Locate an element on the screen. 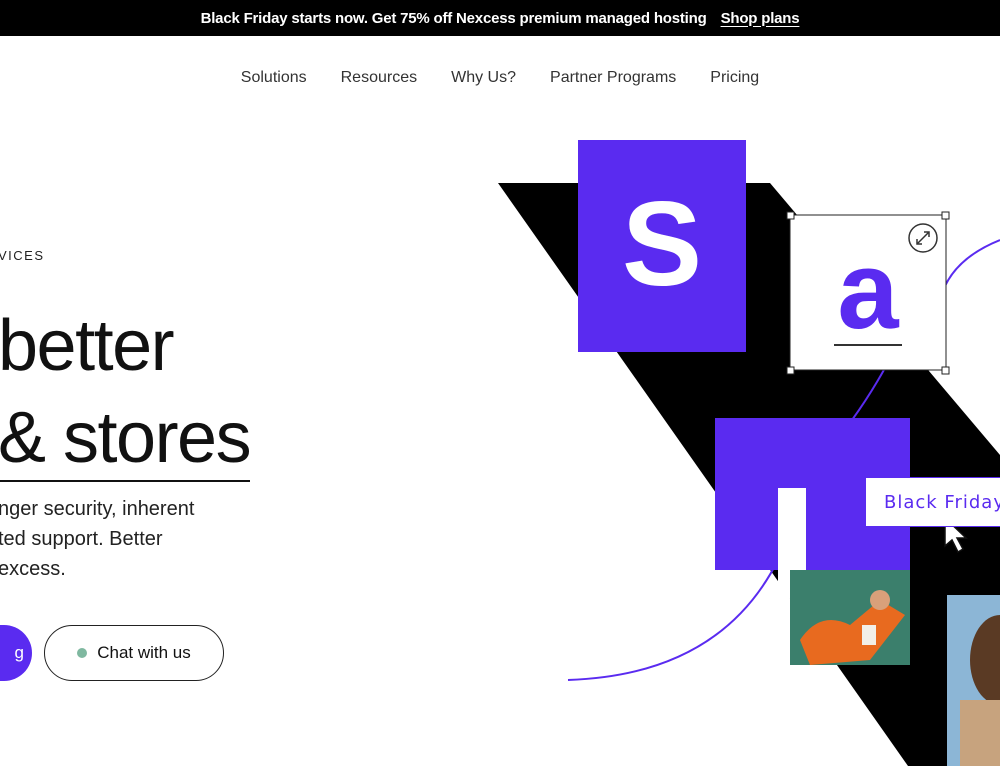 The height and width of the screenshot is (766, 1000). letter-a-tile is located at coordinates (868, 292).